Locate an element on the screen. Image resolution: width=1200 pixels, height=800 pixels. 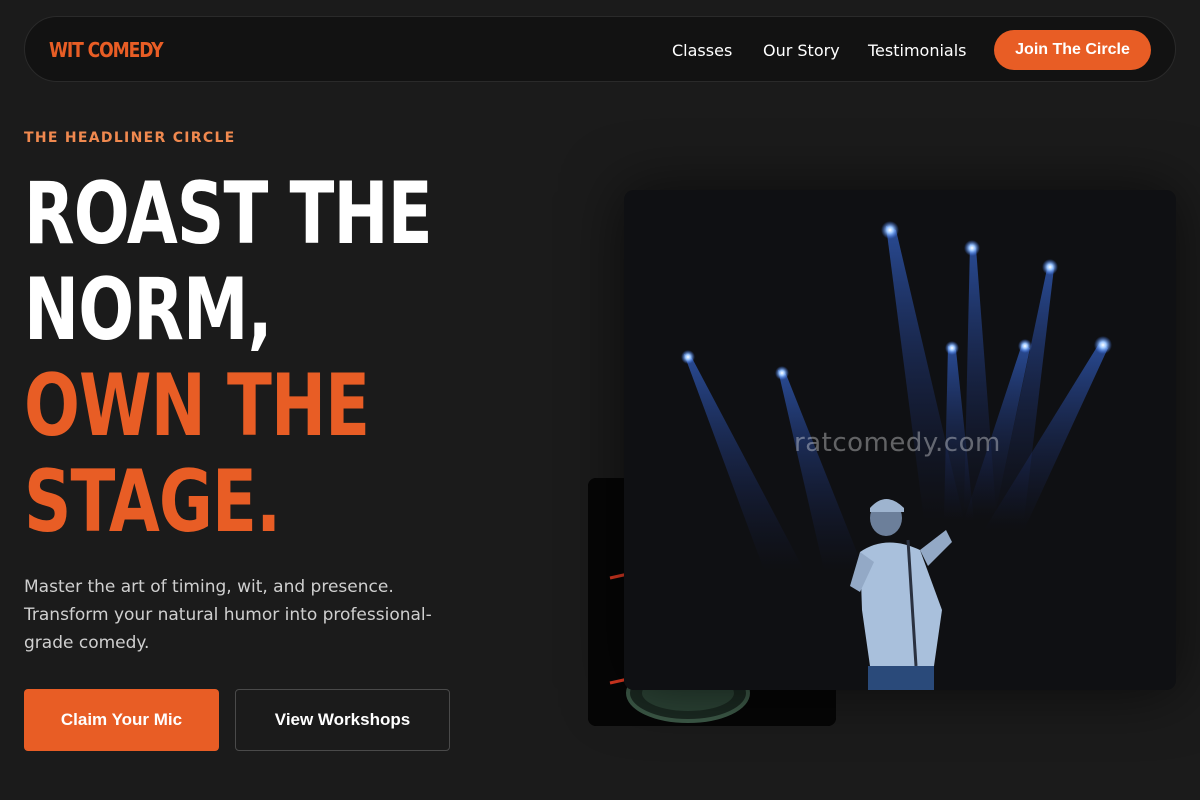
join-the-circle-button: Join The Circle is located at coordinates (1072, 50).